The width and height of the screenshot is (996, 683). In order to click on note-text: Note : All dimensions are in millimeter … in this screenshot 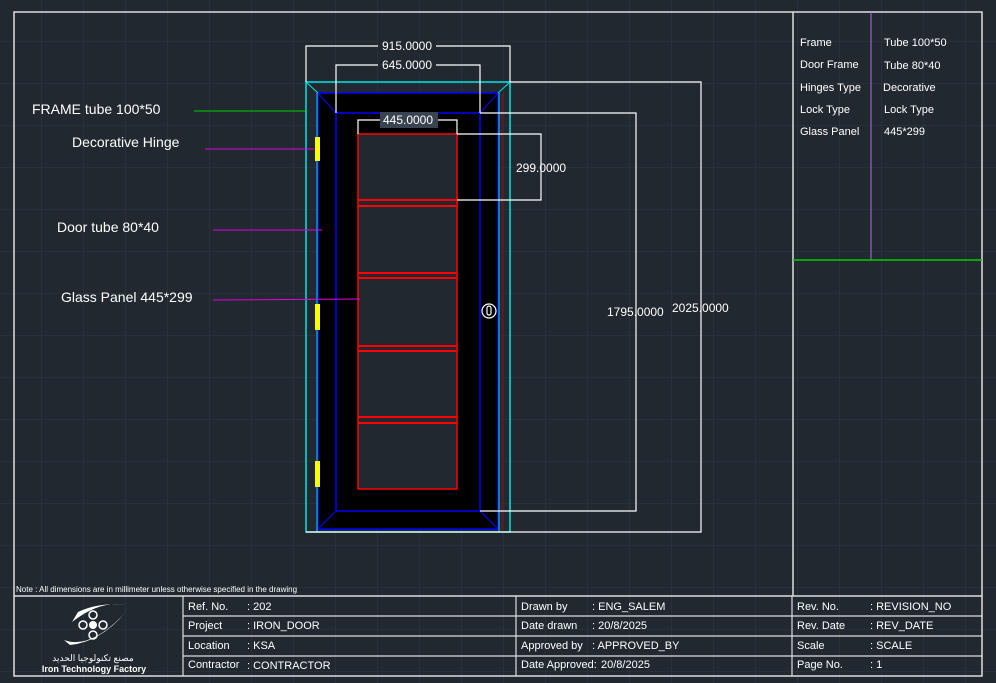, I will do `click(156, 589)`.